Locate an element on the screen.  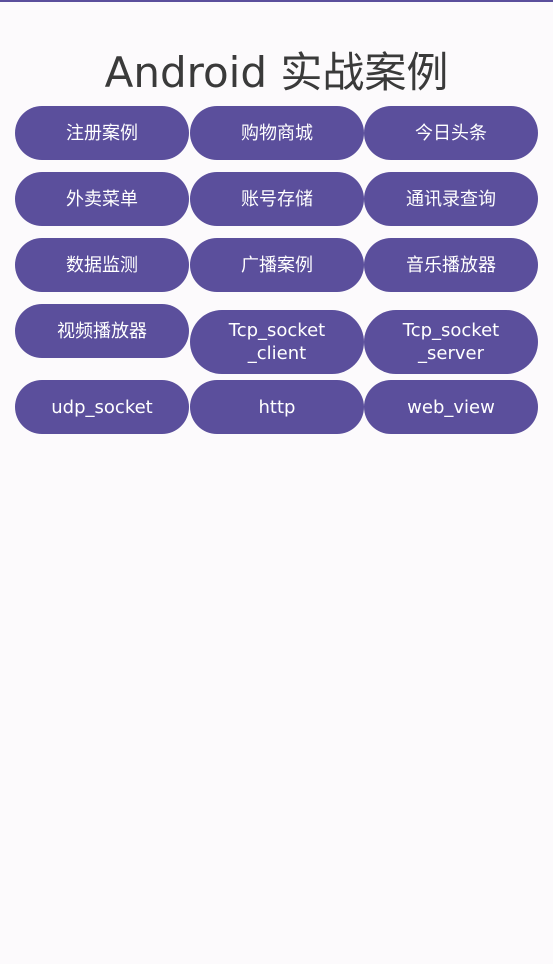
tcp-socket-server-button: Tcp_socket _server is located at coordinates (451, 342).